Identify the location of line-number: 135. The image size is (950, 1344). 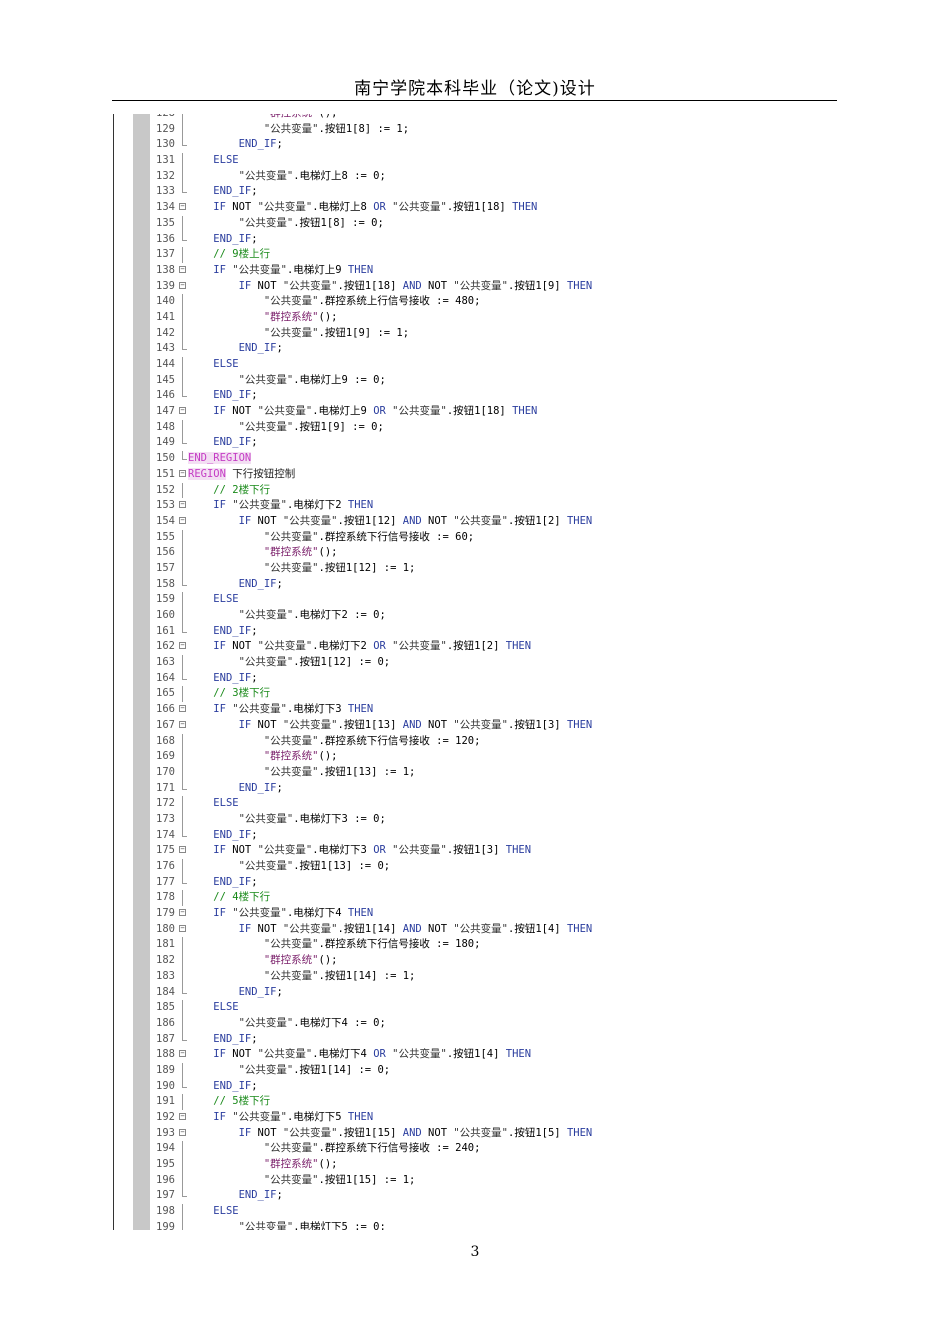
(165, 222).